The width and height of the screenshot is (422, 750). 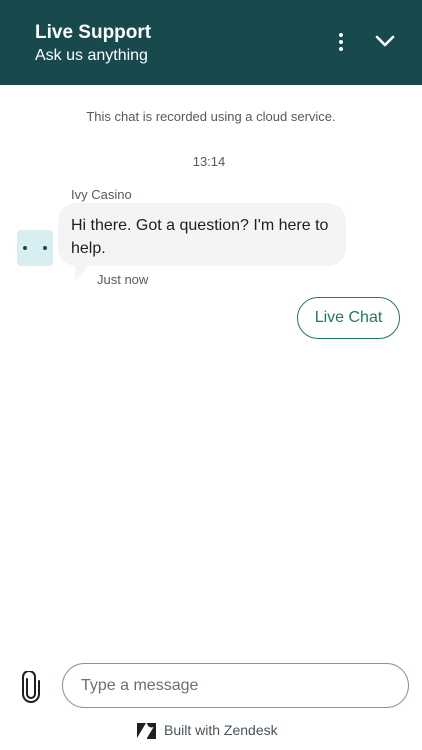 I want to click on footer-text: Built with Zendesk, so click(x=221, y=730).